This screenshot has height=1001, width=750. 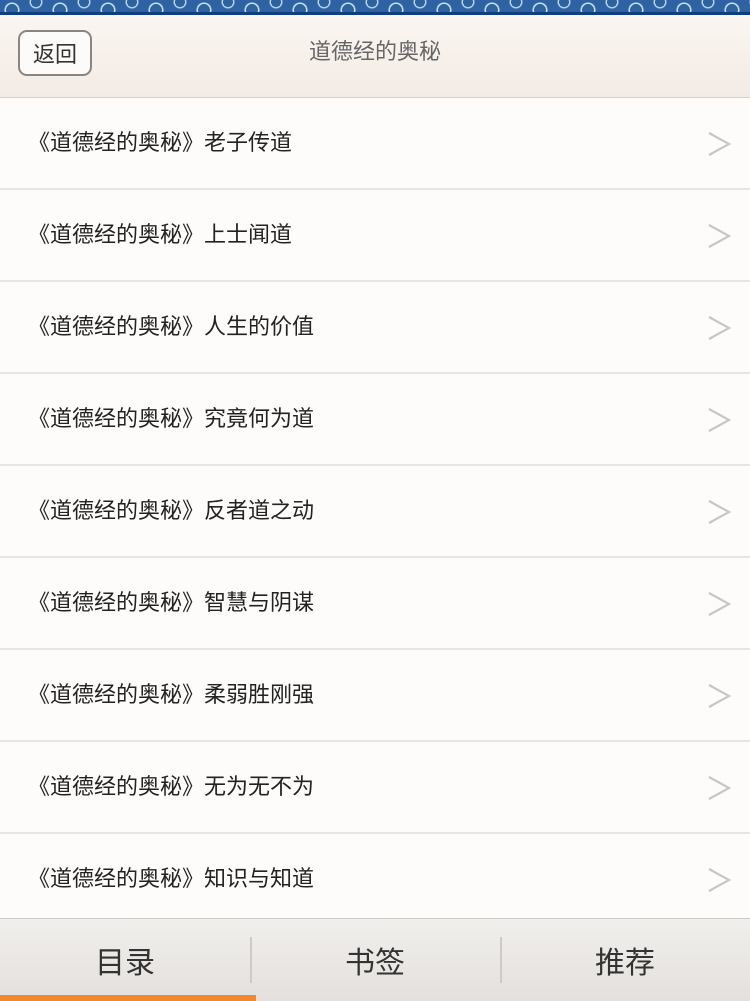 I want to click on tab-bookmarks: 书签, so click(x=375, y=960).